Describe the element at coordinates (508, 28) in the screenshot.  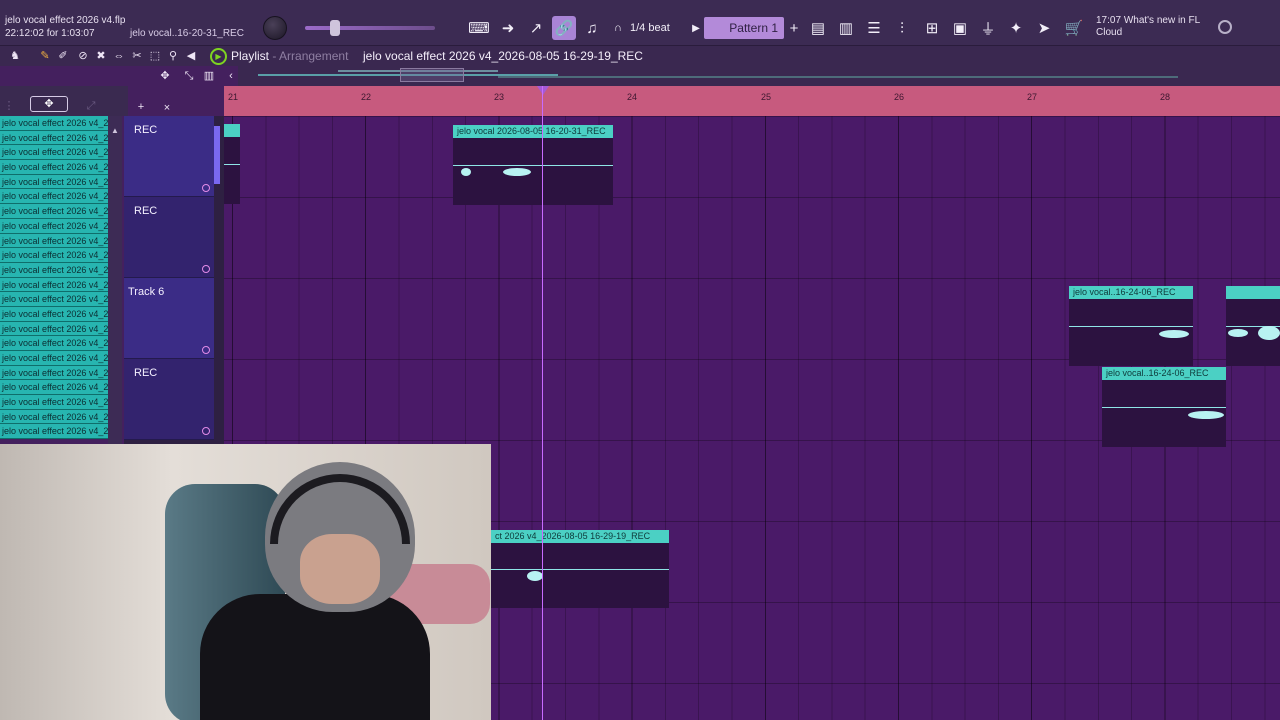
I see `step-edit-icon: ➜` at that location.